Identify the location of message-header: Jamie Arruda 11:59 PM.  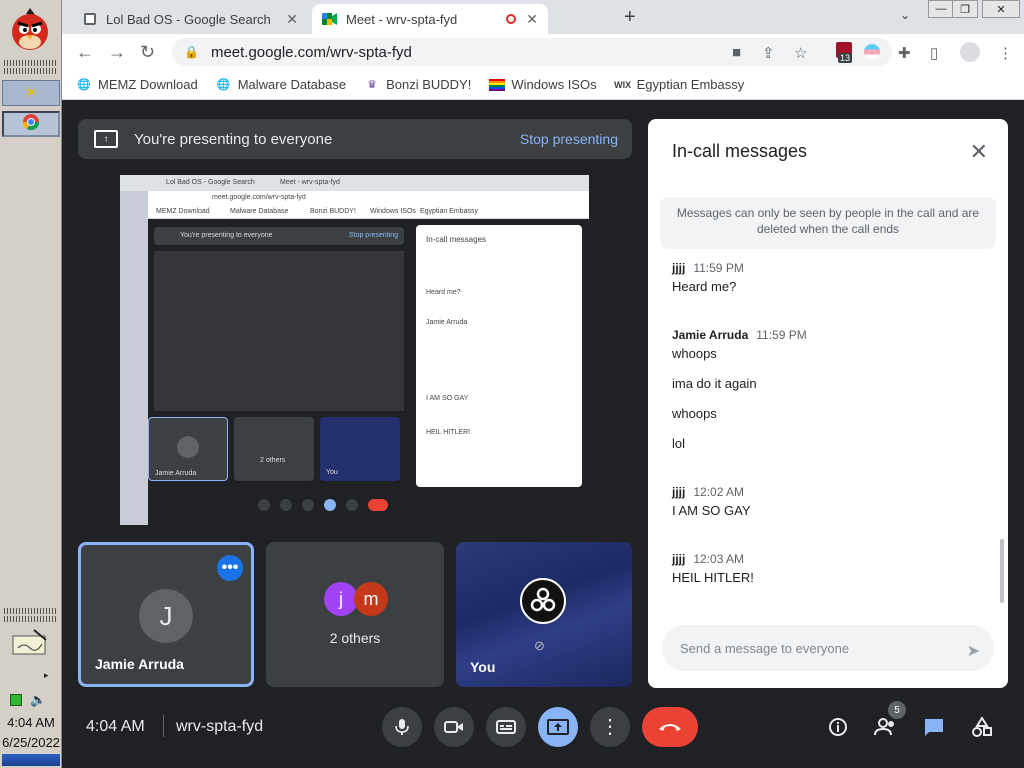
(739, 335).